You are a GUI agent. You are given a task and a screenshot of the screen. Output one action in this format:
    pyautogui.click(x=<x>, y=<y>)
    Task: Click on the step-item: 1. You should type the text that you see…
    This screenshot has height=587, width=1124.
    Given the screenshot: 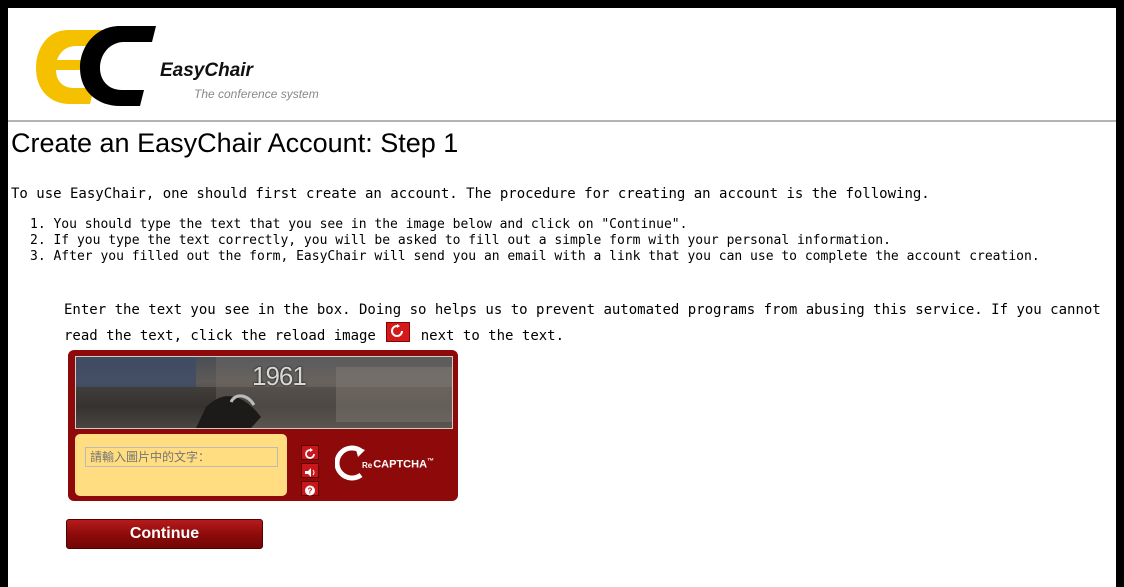 What is the action you would take?
    pyautogui.click(x=359, y=224)
    